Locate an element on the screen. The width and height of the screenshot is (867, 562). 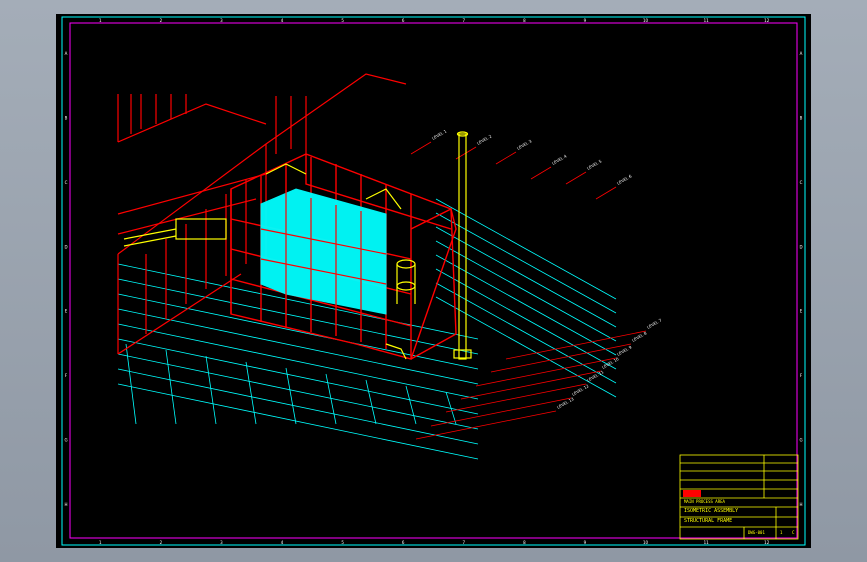
level-label: LEVEL 4 is located at coordinates (559, 159).